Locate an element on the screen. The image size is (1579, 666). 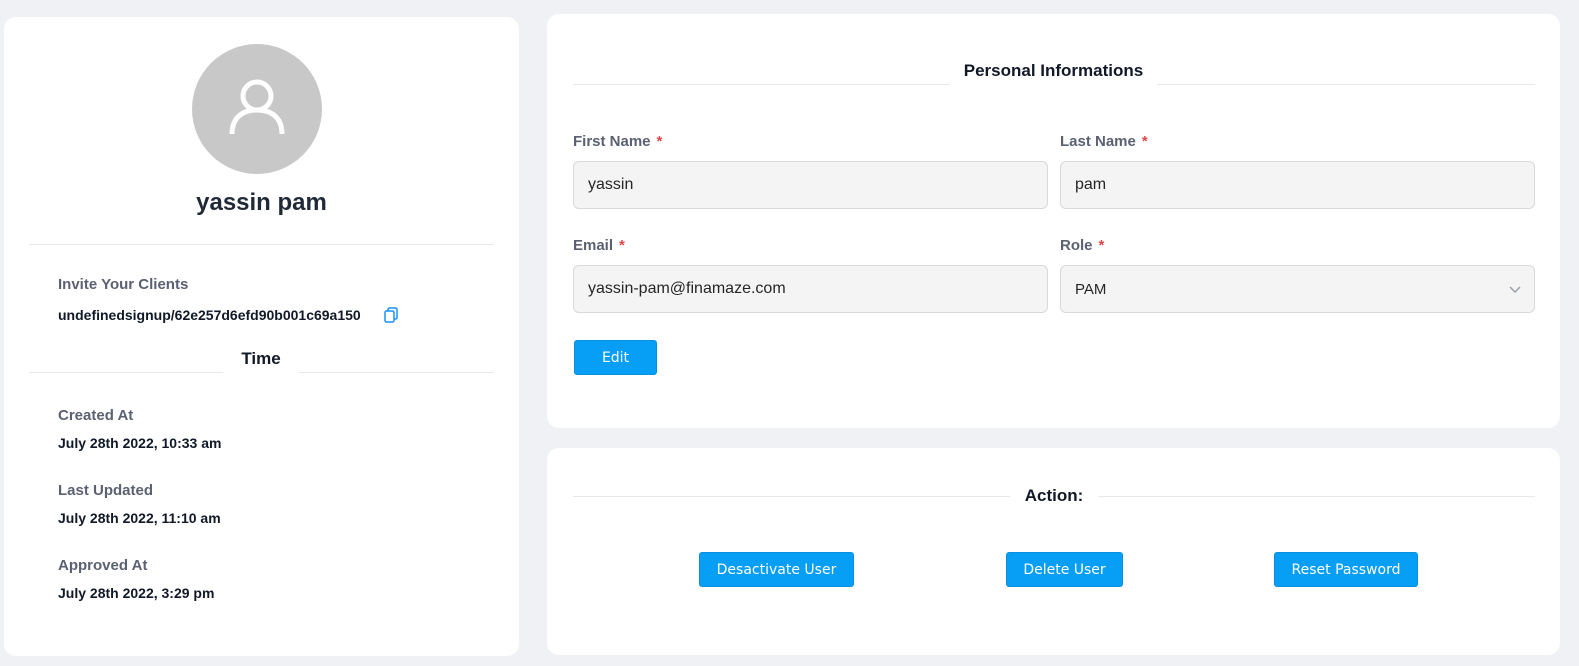
updated-value: July 28th 2022, 11:10 am is located at coordinates (139, 518).